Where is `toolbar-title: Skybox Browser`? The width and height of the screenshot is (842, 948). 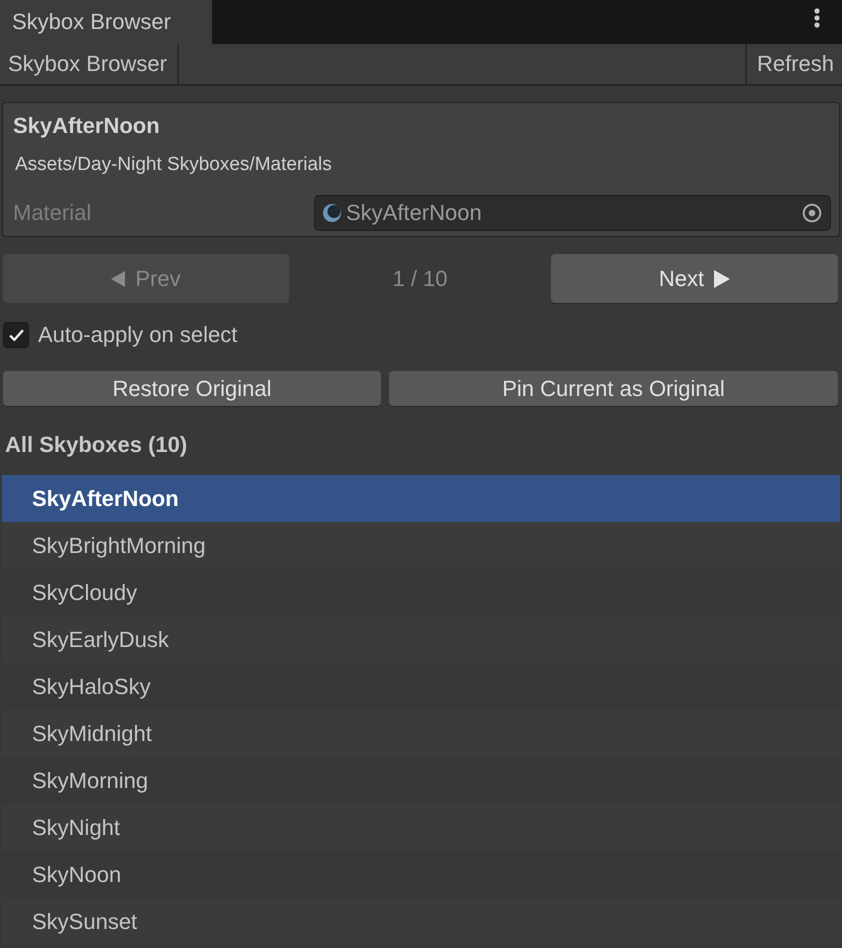 toolbar-title: Skybox Browser is located at coordinates (89, 64).